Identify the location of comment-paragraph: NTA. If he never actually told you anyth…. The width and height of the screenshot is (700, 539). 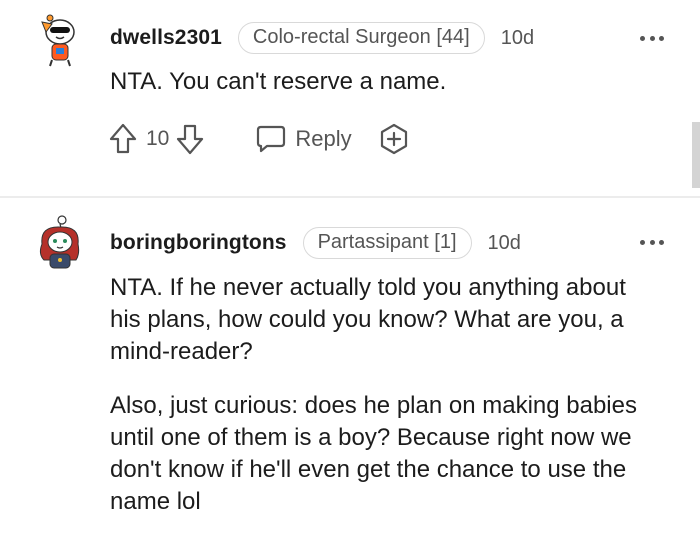
(368, 319).